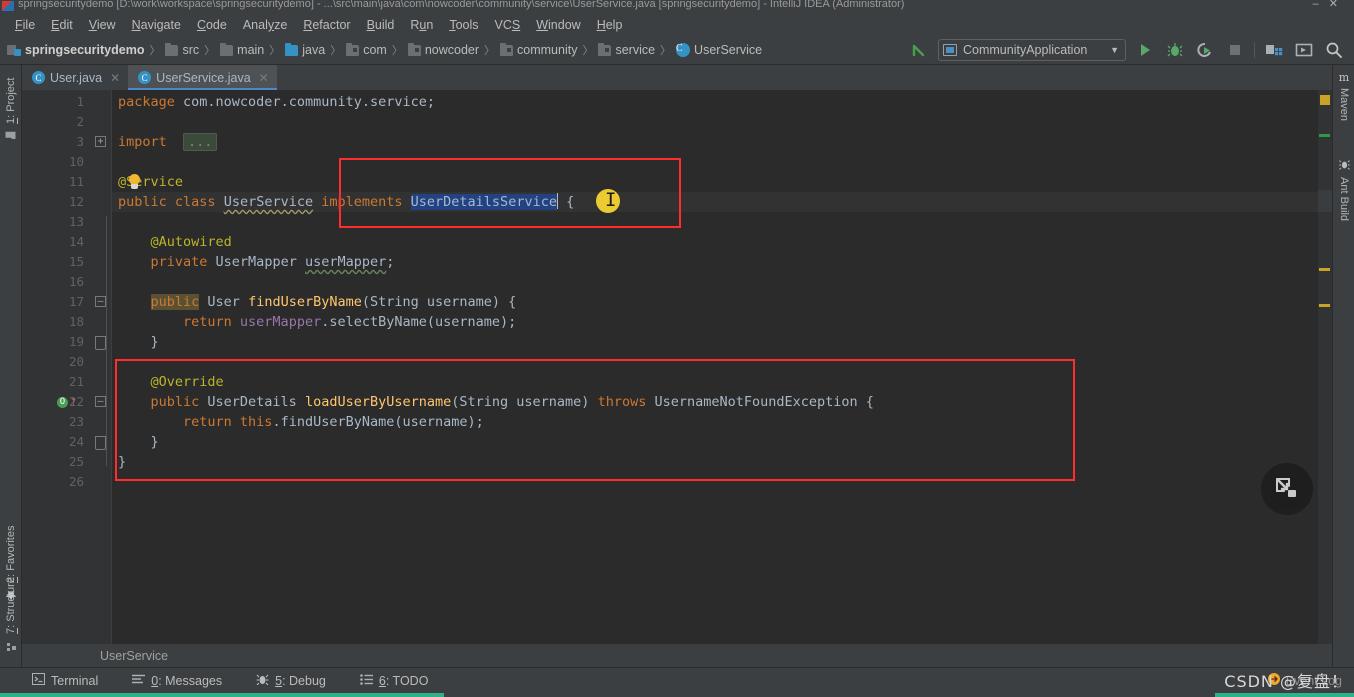  I want to click on override-arrow-icon: ↑, so click(74, 400).